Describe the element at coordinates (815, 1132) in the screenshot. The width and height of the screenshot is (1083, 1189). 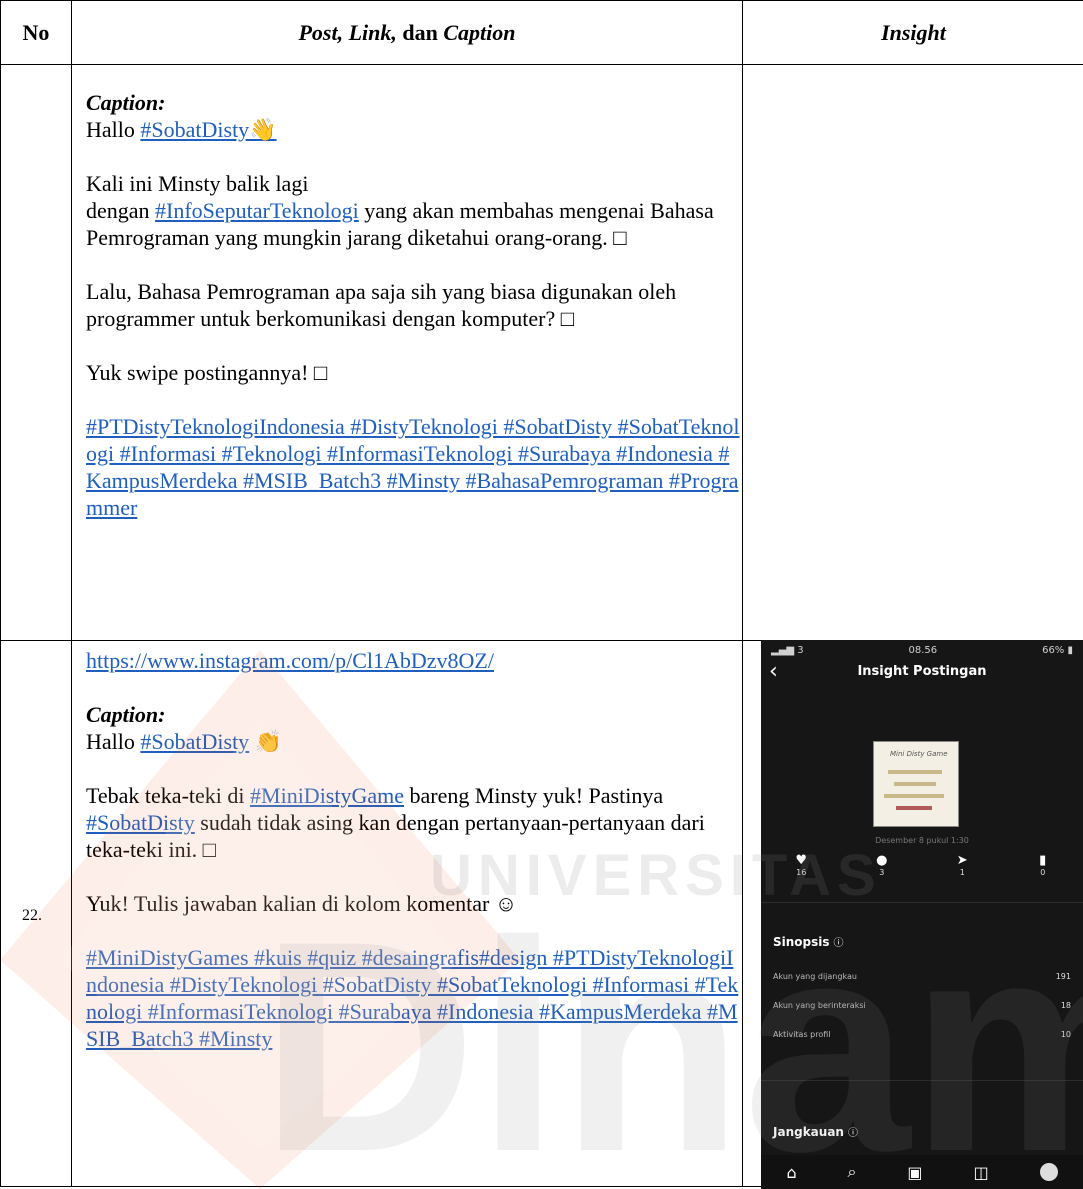
I see `jangkauan-heading: Jangkauan ⓘ` at that location.